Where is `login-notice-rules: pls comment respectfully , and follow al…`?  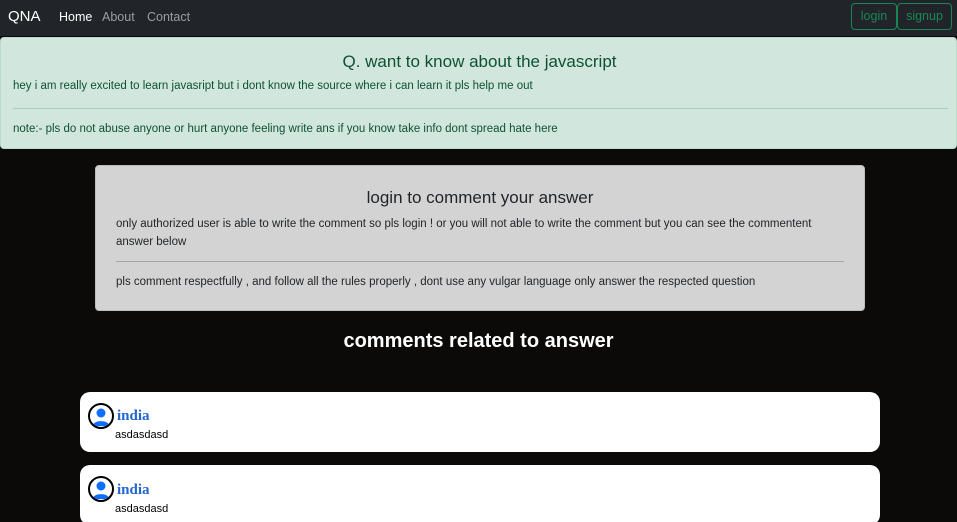 login-notice-rules: pls comment respectfully , and follow al… is located at coordinates (436, 282).